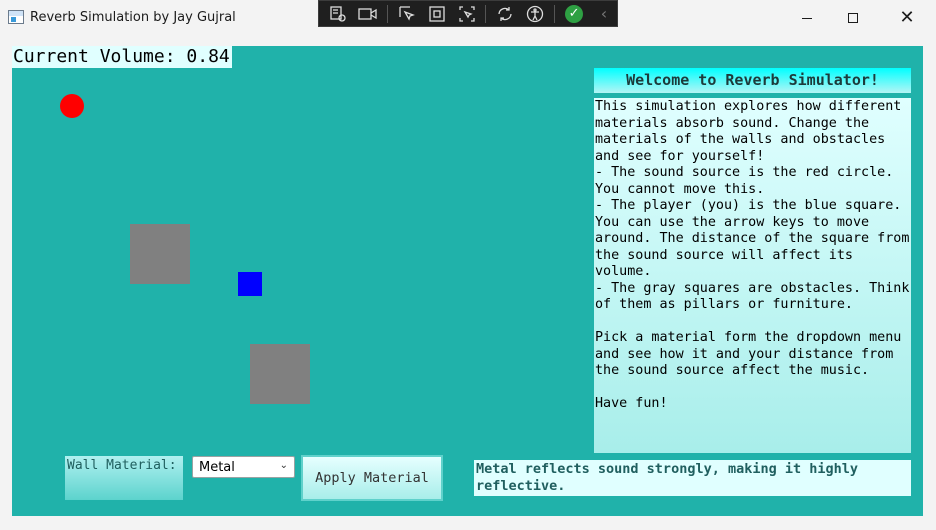 The width and height of the screenshot is (936, 530). I want to click on status-button: ✓, so click(574, 14).